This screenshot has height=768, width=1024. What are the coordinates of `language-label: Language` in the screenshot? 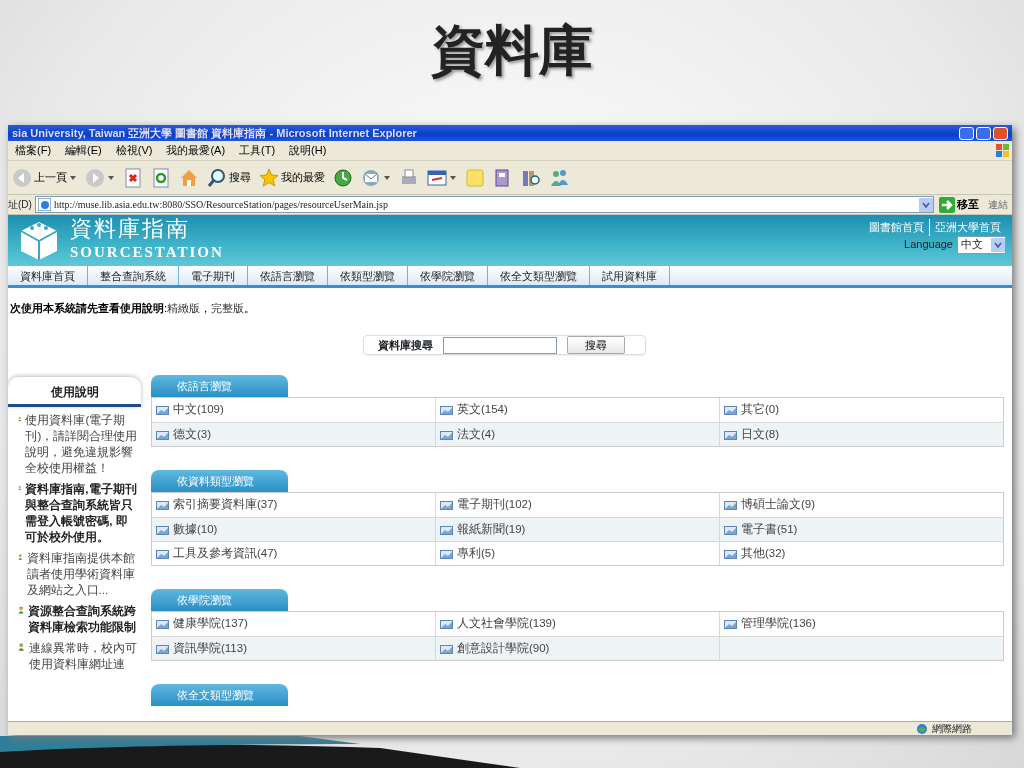 It's located at (928, 245).